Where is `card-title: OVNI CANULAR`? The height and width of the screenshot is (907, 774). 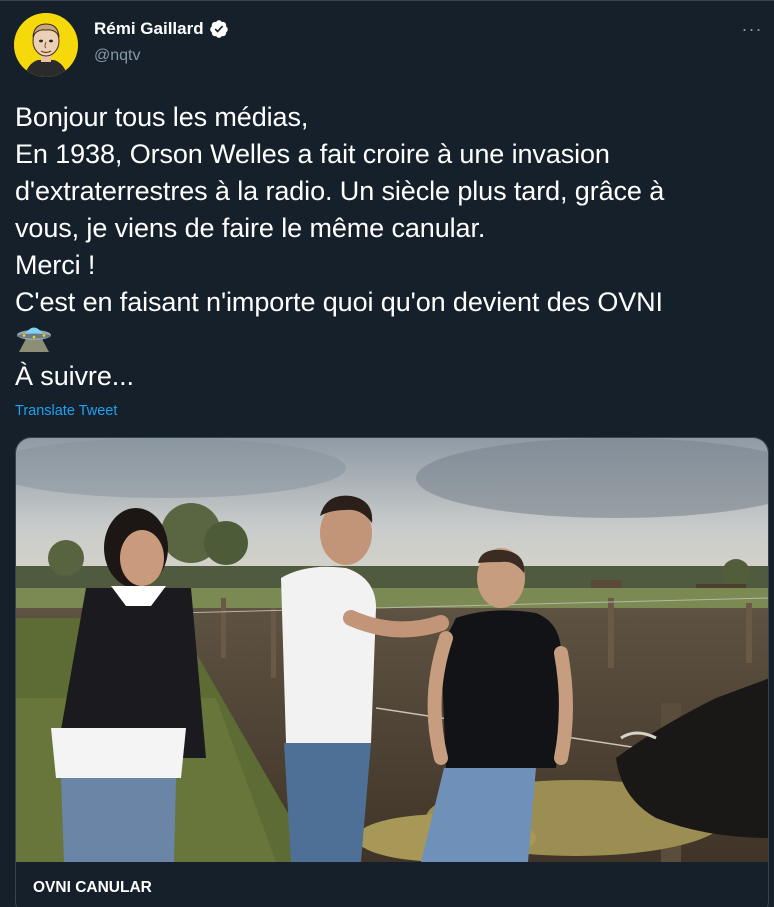 card-title: OVNI CANULAR is located at coordinates (92, 887).